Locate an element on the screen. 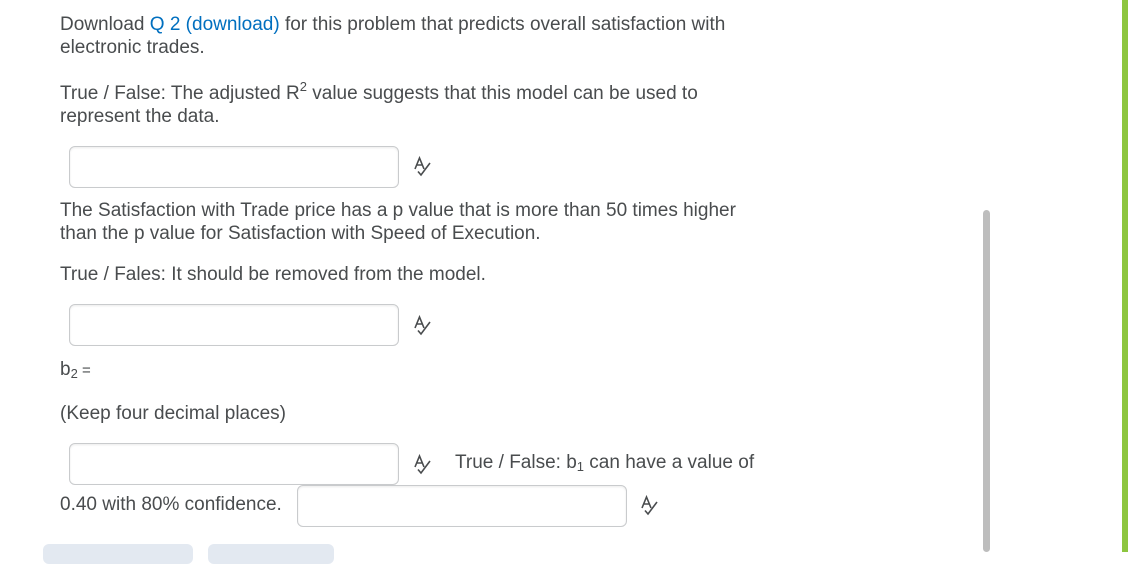  download-link: Q 2 (download) is located at coordinates (215, 24).